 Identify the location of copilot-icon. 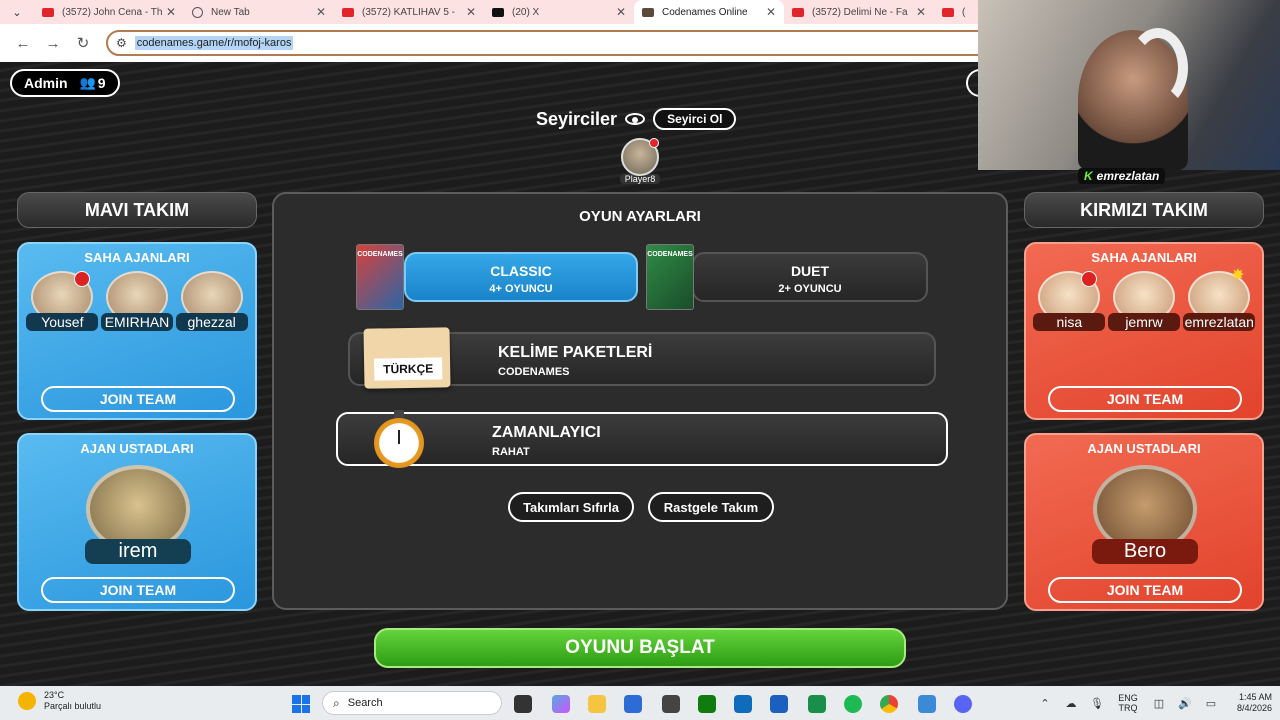
(561, 704).